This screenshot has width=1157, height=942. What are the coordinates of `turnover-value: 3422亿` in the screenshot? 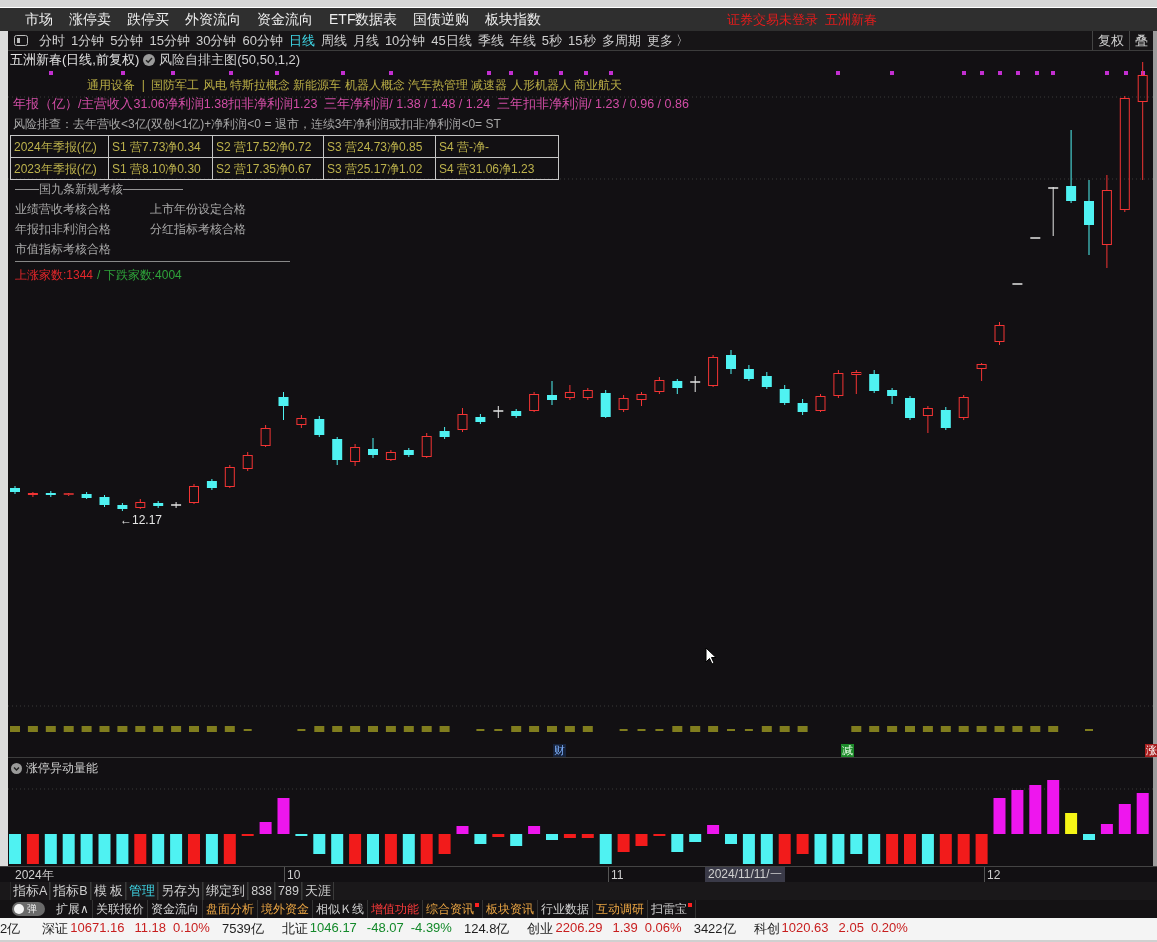 It's located at (714, 929).